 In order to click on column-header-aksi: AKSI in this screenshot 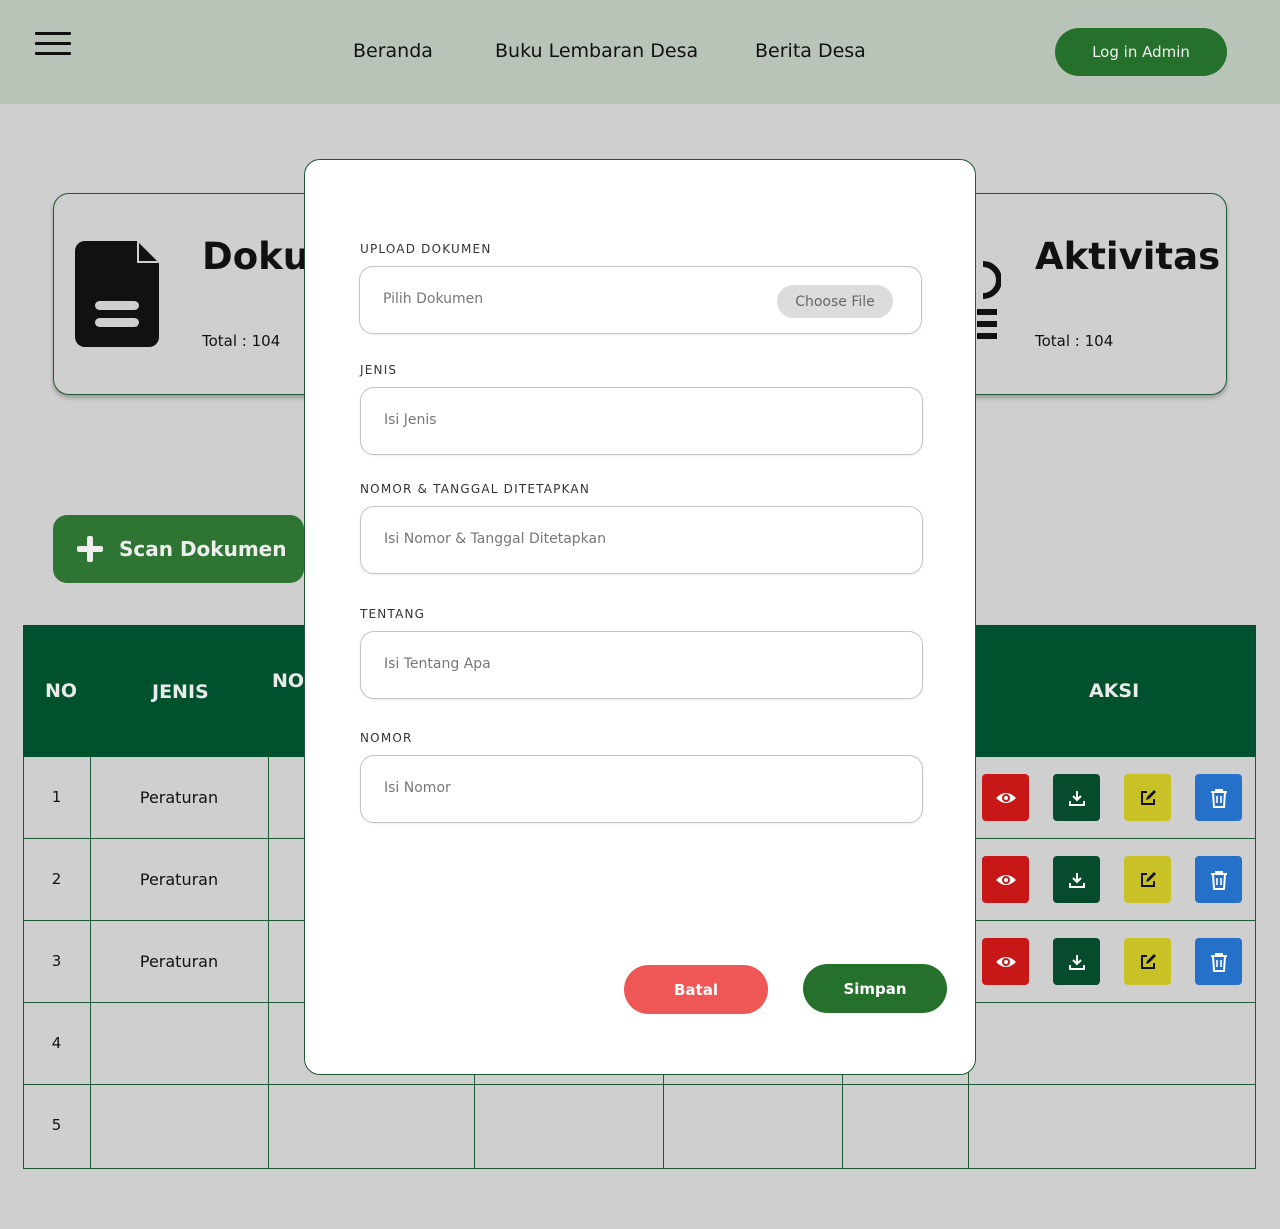, I will do `click(1114, 691)`.